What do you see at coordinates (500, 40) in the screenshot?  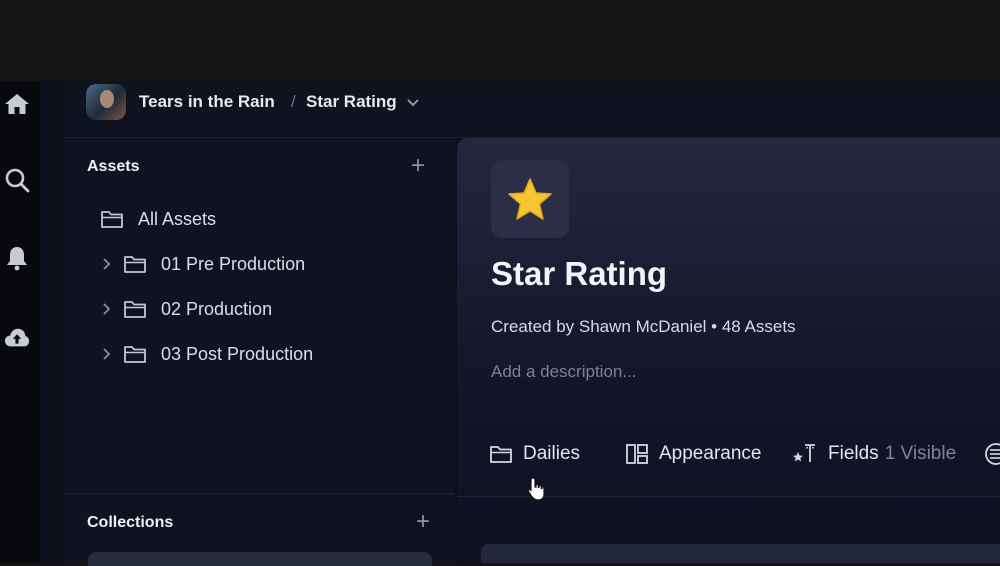 I see `top-black-bar` at bounding box center [500, 40].